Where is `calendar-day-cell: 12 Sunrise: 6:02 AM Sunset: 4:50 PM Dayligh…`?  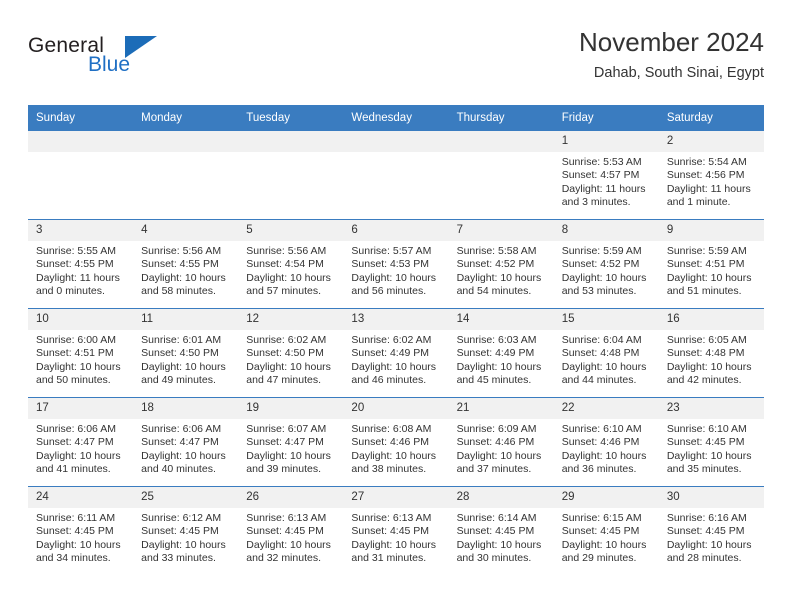 calendar-day-cell: 12 Sunrise: 6:02 AM Sunset: 4:50 PM Dayligh… is located at coordinates (291, 353).